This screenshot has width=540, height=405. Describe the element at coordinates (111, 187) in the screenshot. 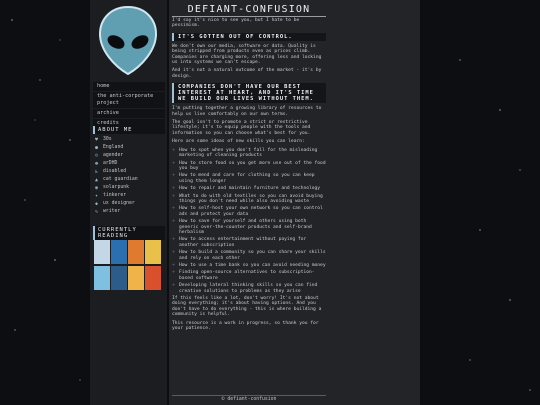

I see `about-item: ◉ solarpunk` at that location.